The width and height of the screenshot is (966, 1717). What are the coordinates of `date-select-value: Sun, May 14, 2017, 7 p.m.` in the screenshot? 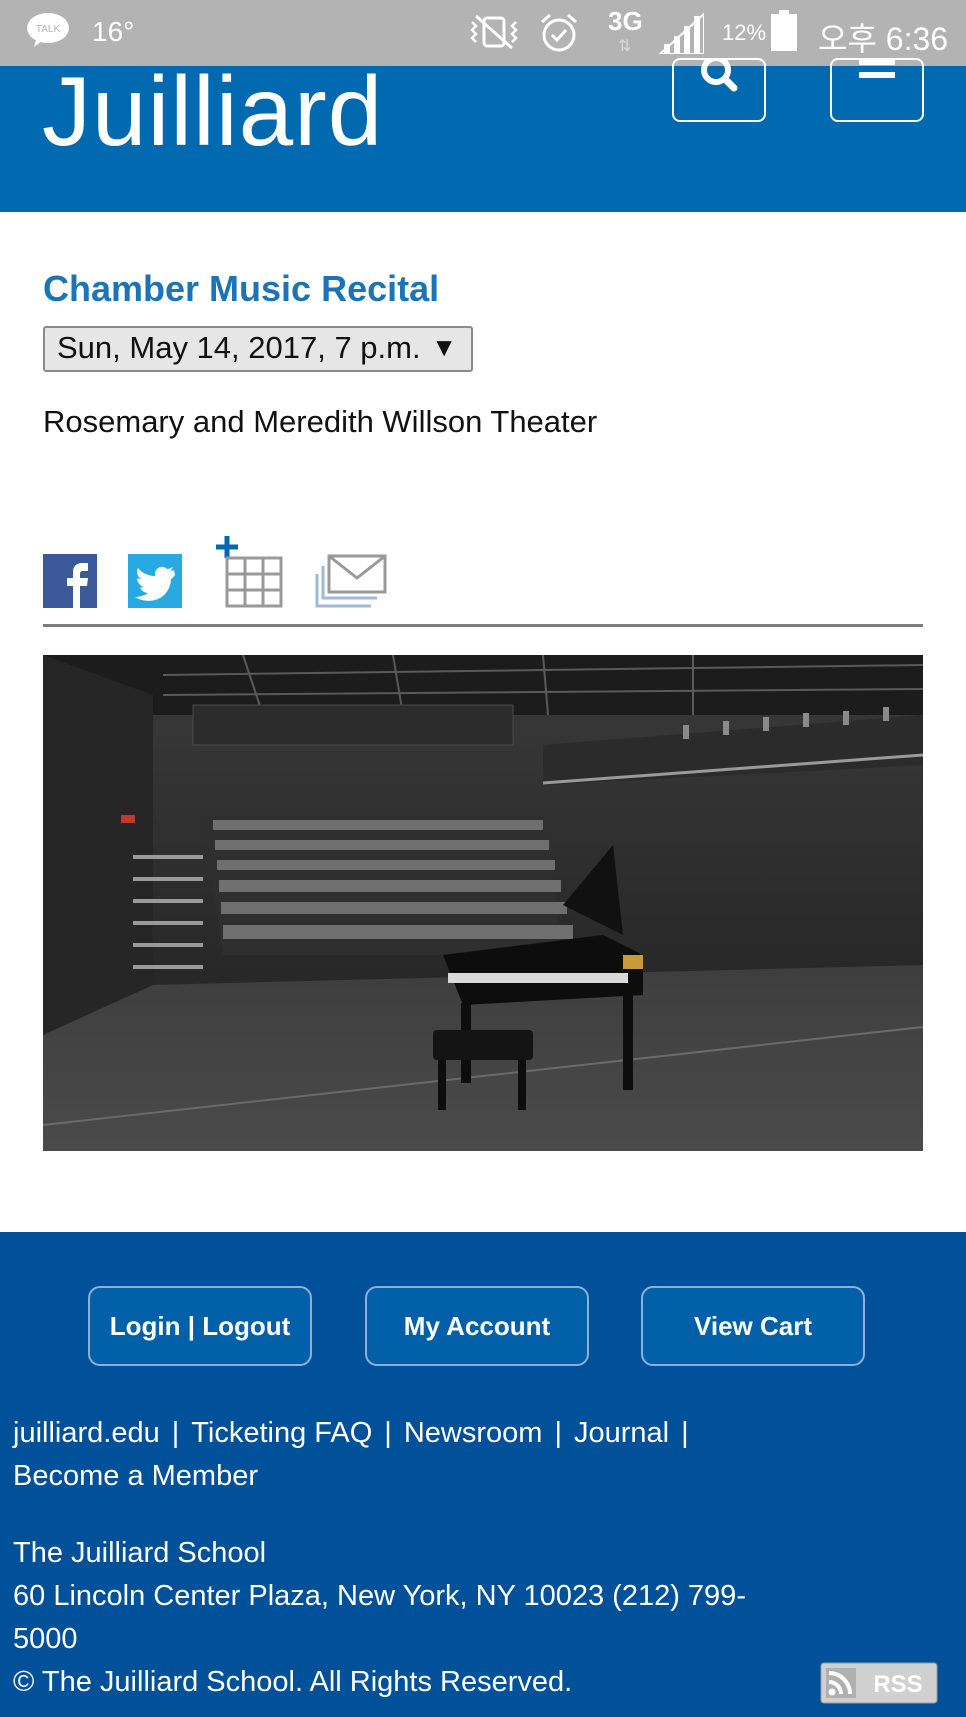 It's located at (239, 347).